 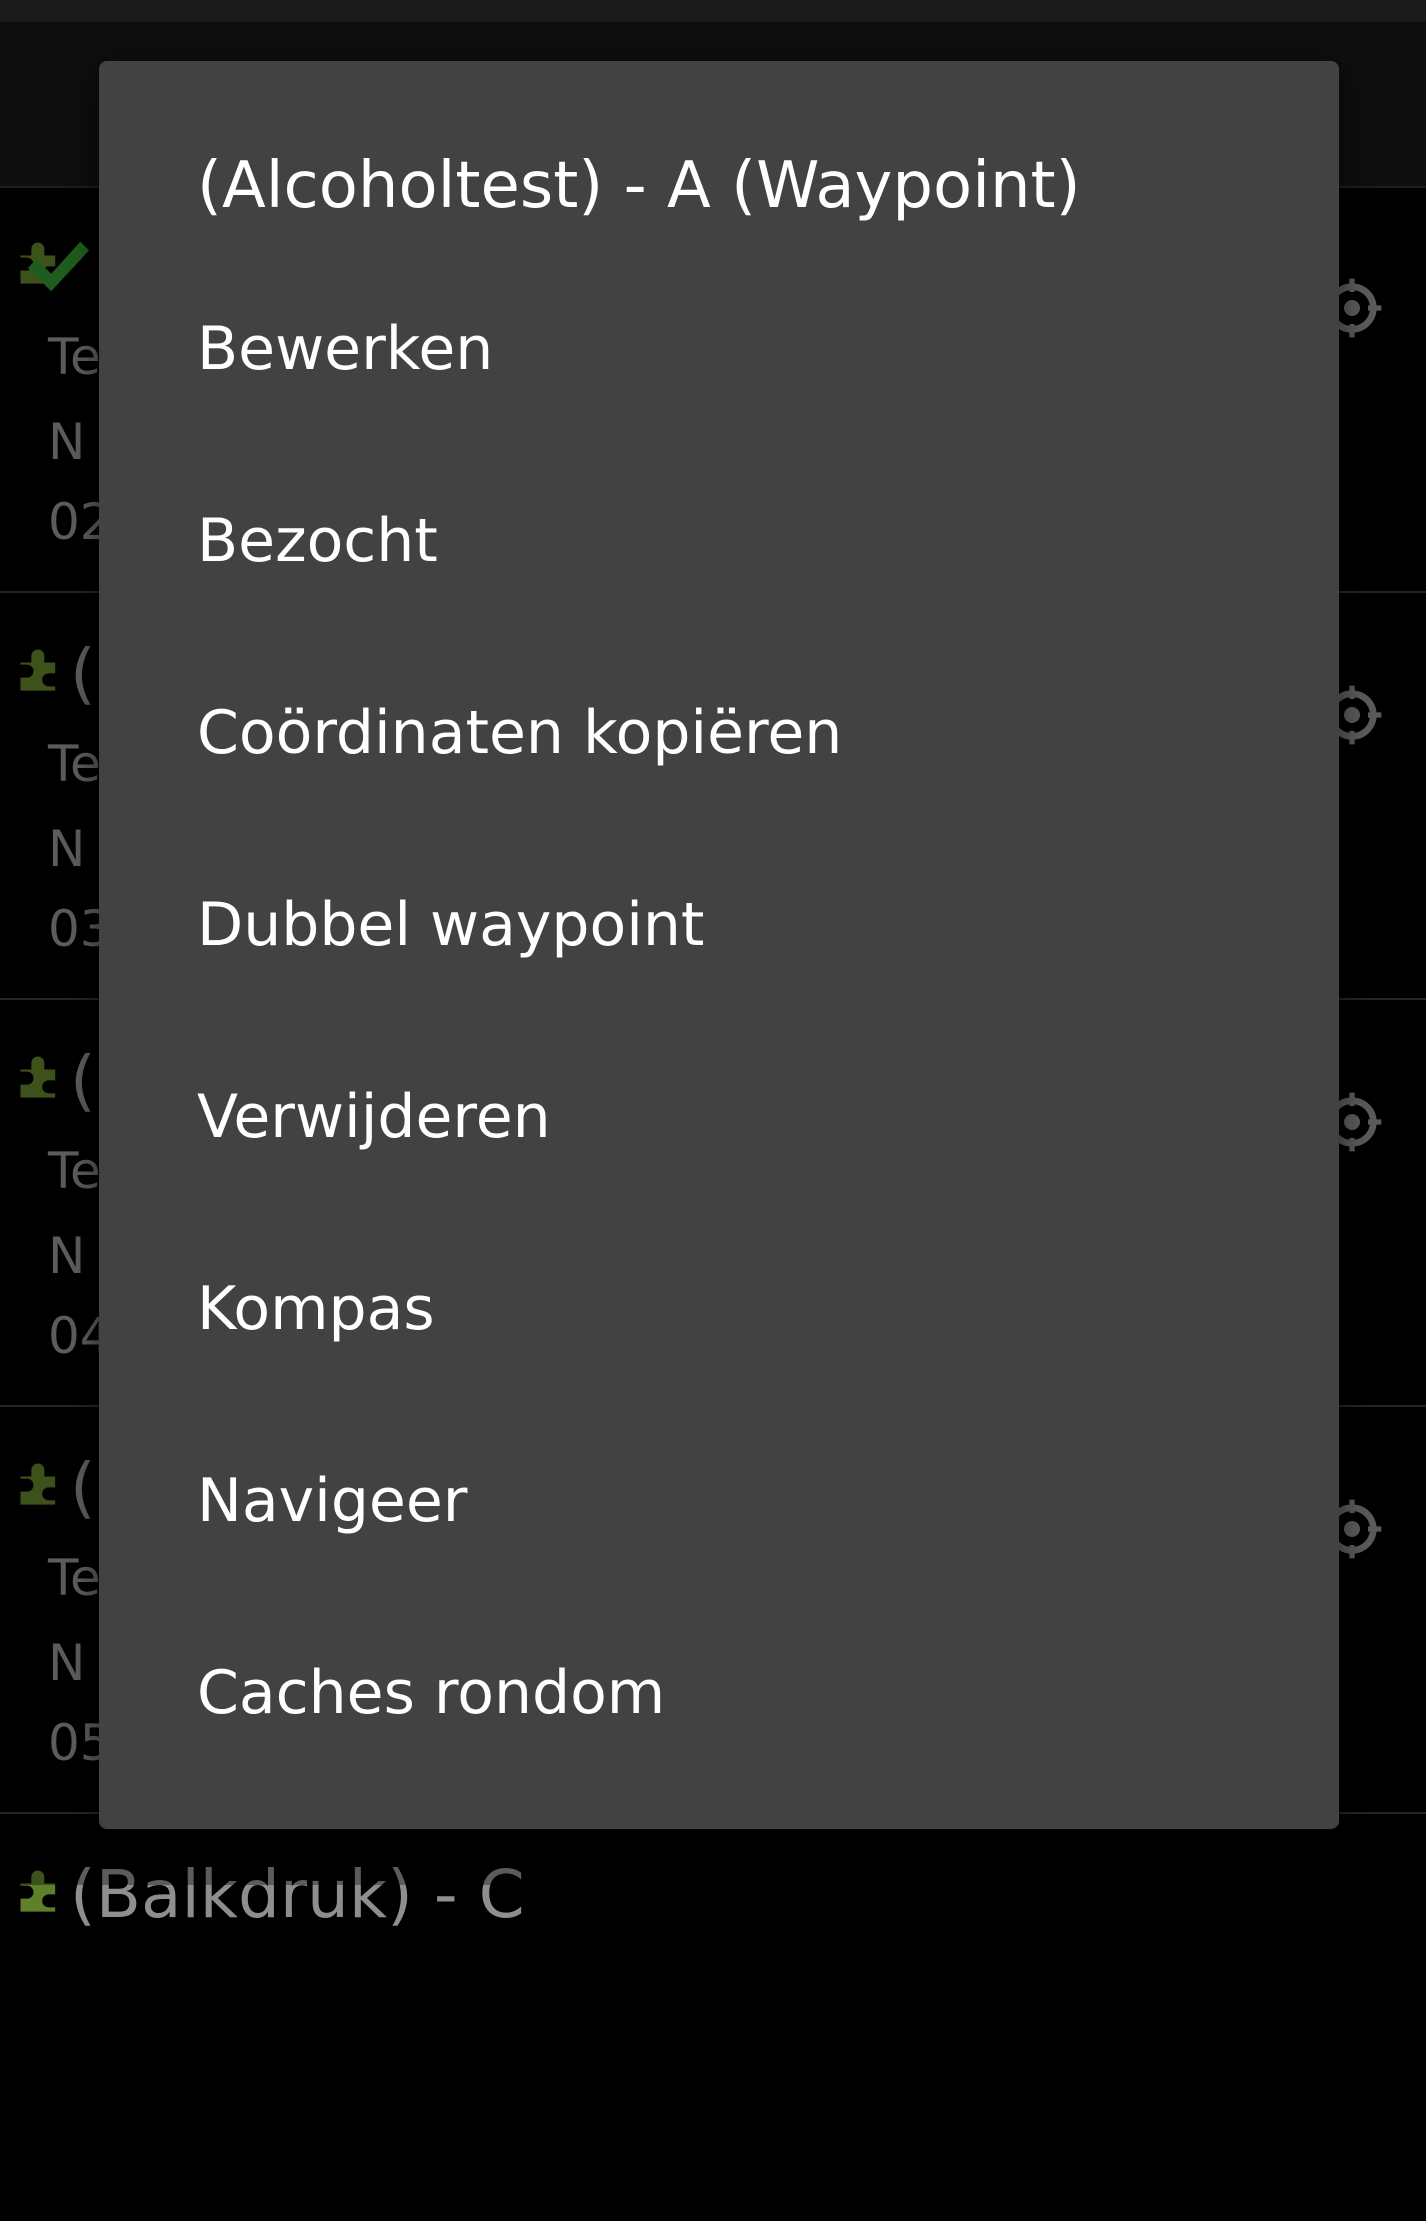 What do you see at coordinates (520, 733) in the screenshot?
I see `menu-item-label: Coördinaten kopiëren` at bounding box center [520, 733].